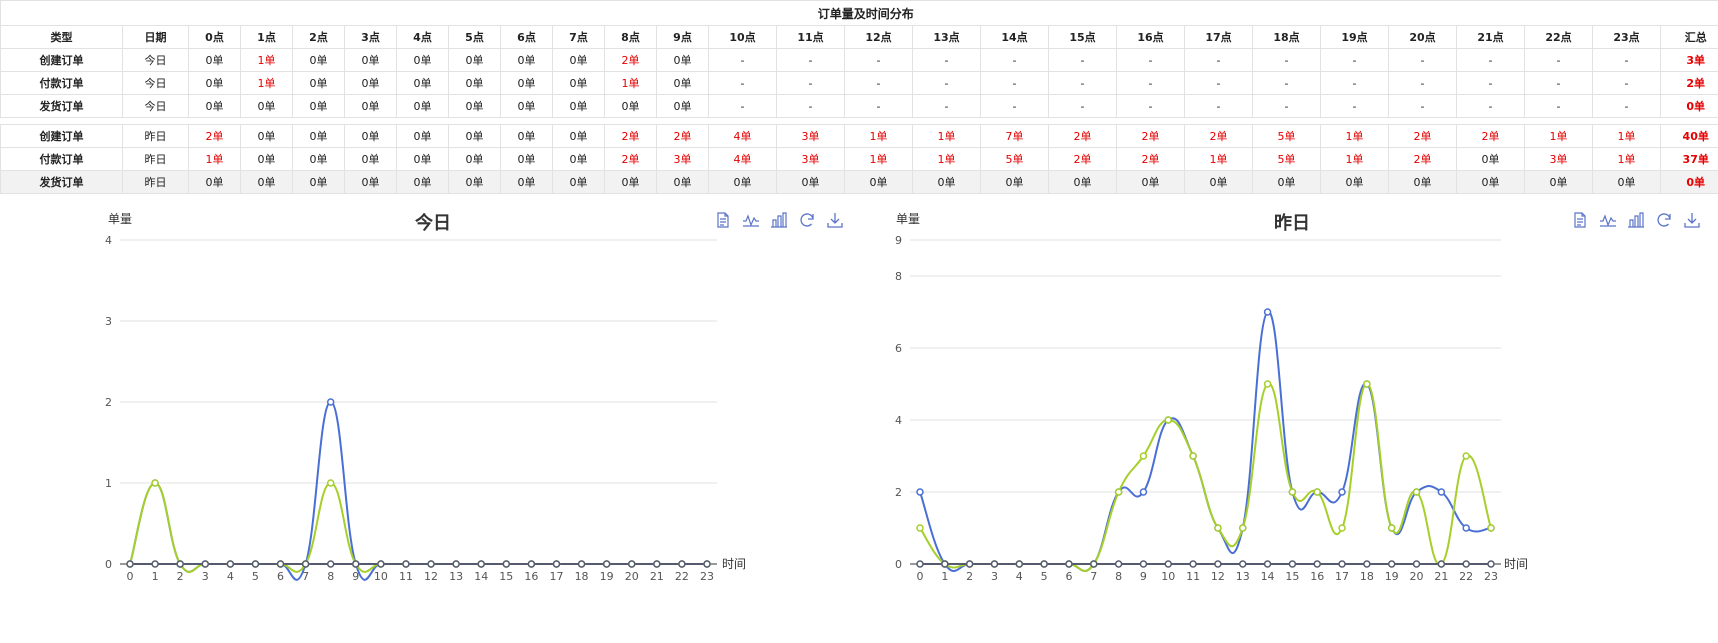 Image resolution: width=1718 pixels, height=643 pixels. Describe the element at coordinates (1367, 576) in the screenshot. I see `x-tick-label: 18` at that location.